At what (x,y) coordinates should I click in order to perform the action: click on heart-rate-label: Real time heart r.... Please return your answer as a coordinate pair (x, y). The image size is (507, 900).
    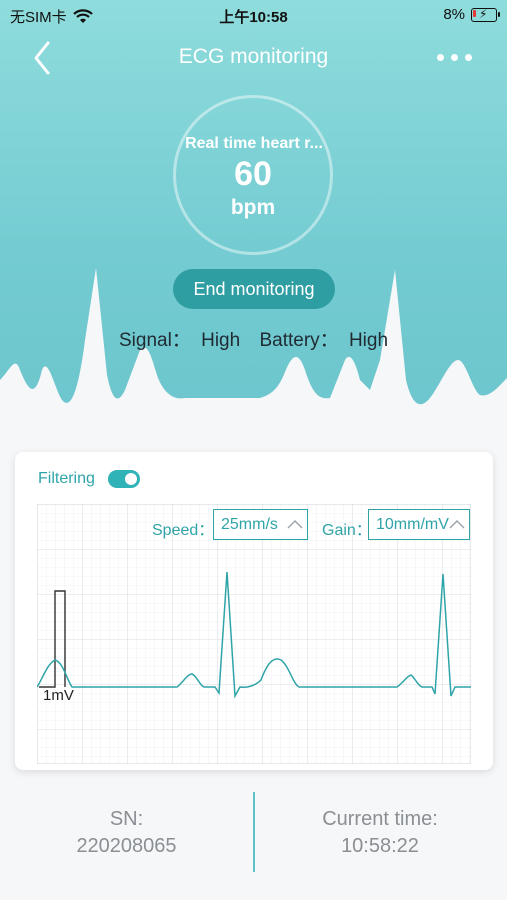
    Looking at the image, I should click on (254, 143).